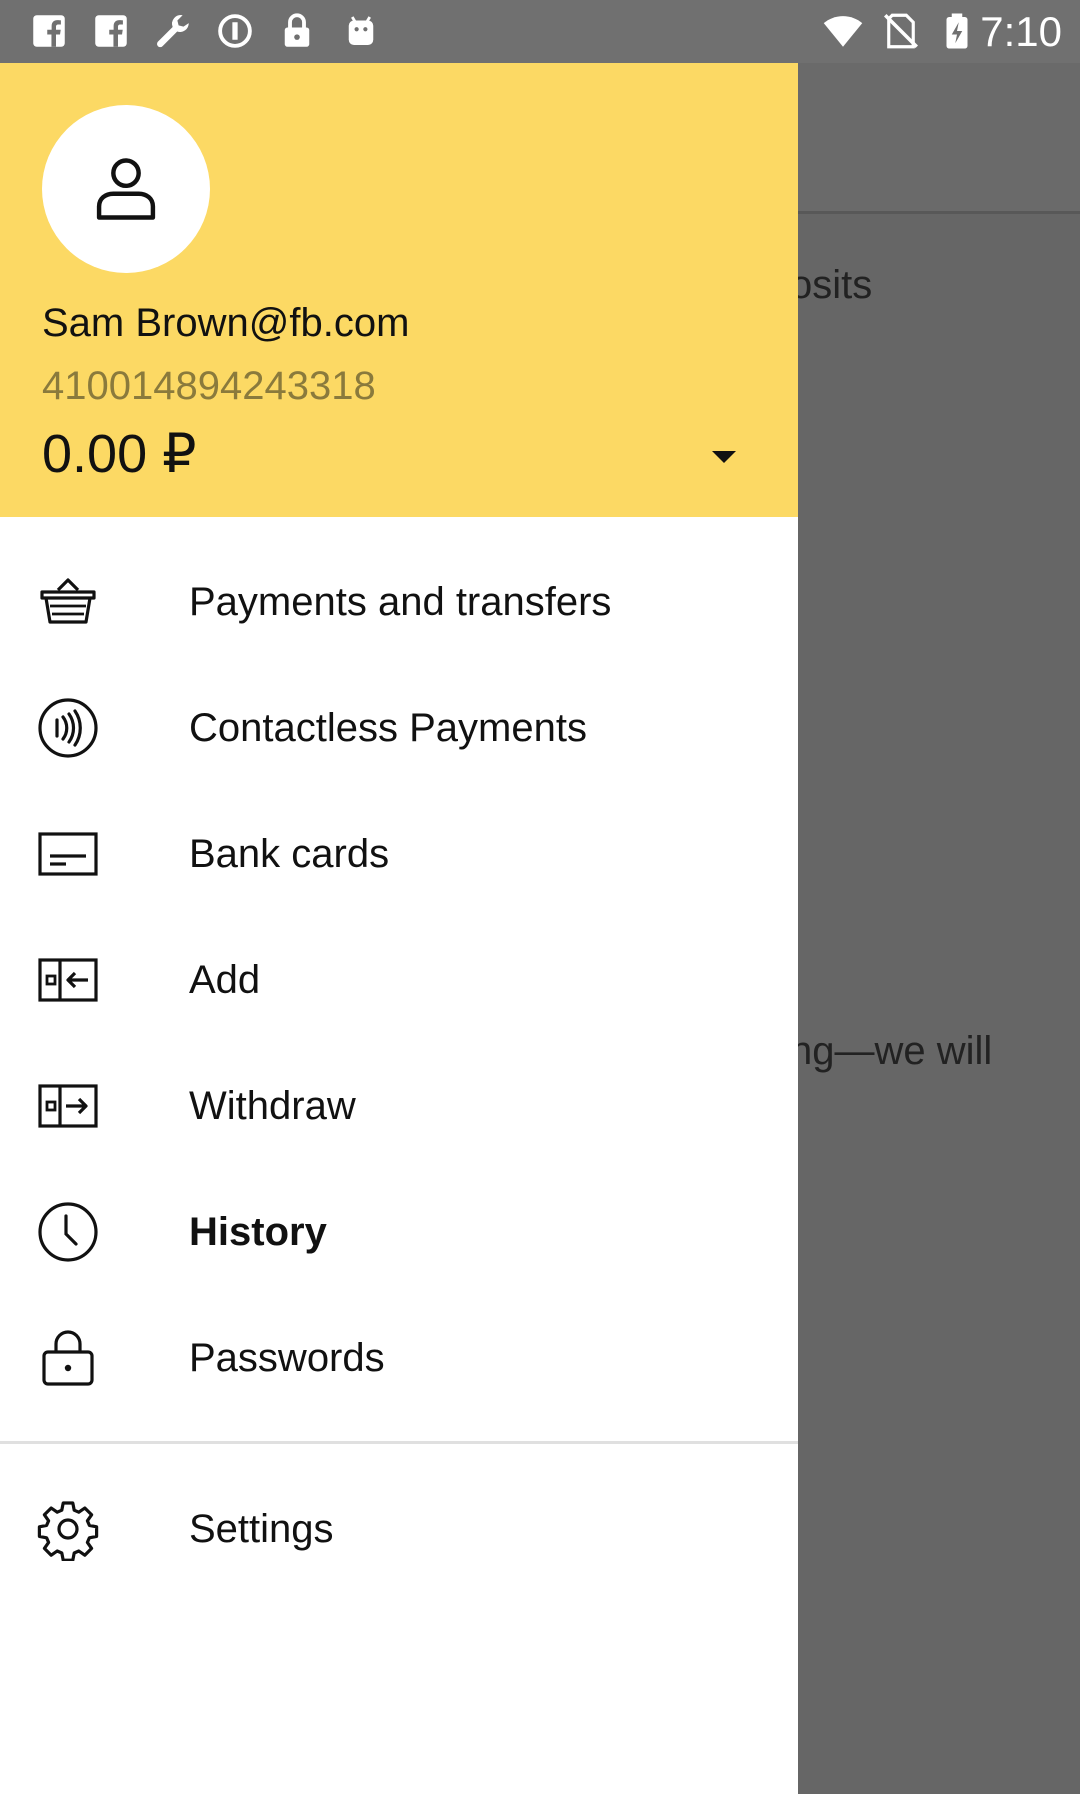  Describe the element at coordinates (399, 854) in the screenshot. I see `menu-item-bank-cards: Bank cards` at that location.